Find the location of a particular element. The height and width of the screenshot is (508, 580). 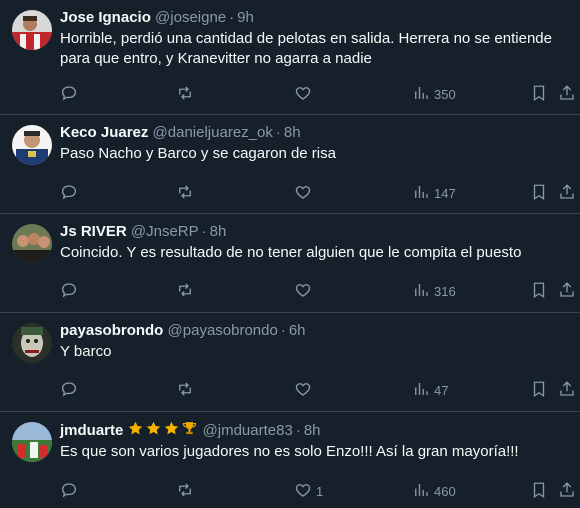

view-count: 147 is located at coordinates (445, 193).